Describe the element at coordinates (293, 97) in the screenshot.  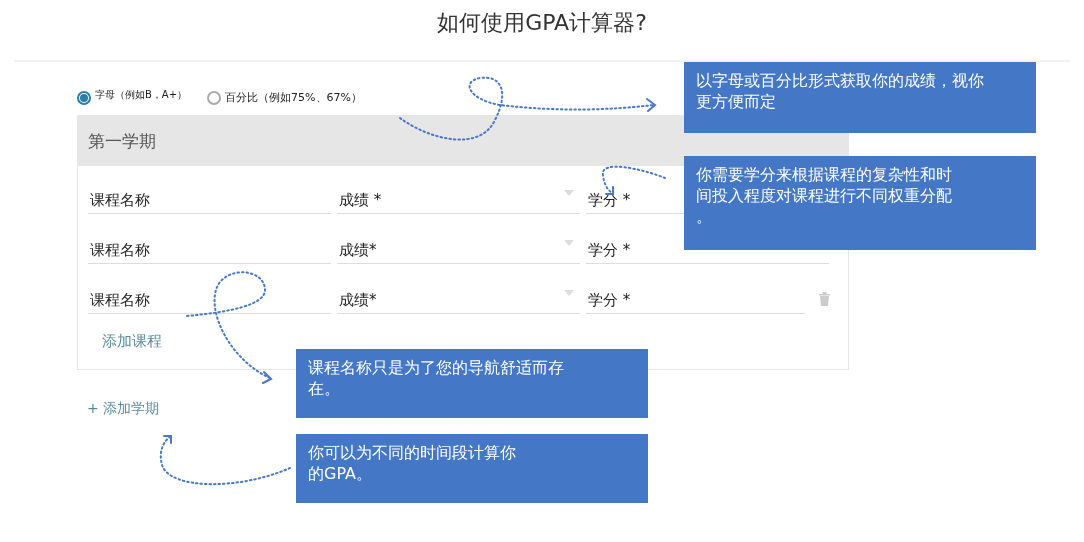
I see `radio-label: 百分比（例如75%、67%）` at that location.